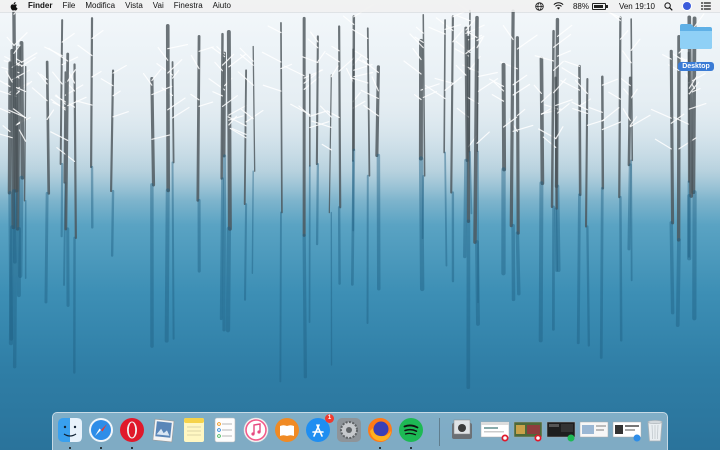 This screenshot has height=450, width=720. What do you see at coordinates (696, 66) in the screenshot?
I see `desktop-folder-label: Desktop` at bounding box center [696, 66].